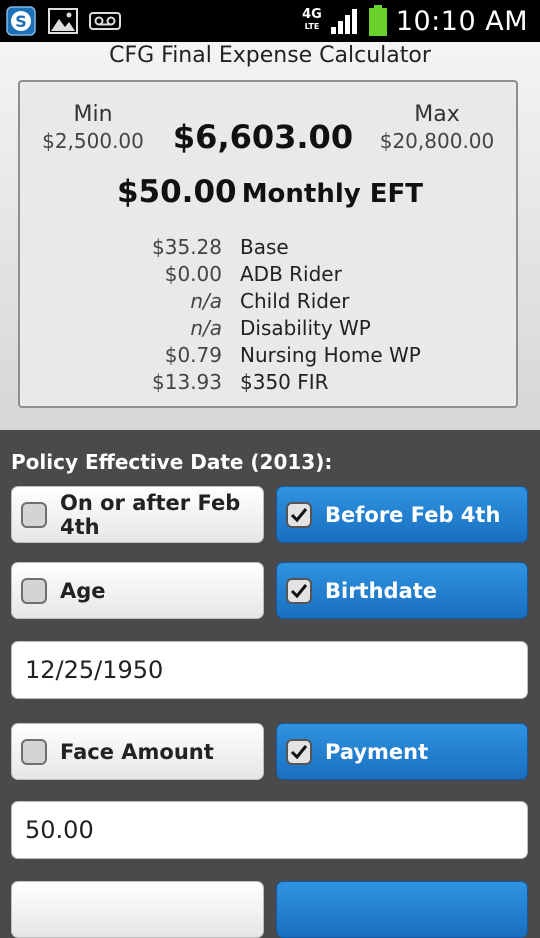  I want to click on breakdown-name: ADB Rider, so click(291, 274).